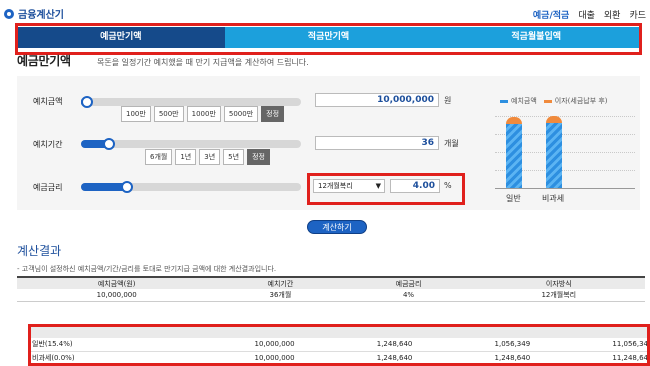 This screenshot has height=366, width=650. Describe the element at coordinates (524, 101) in the screenshot. I see `legend-principal-label: 예치금액` at that location.